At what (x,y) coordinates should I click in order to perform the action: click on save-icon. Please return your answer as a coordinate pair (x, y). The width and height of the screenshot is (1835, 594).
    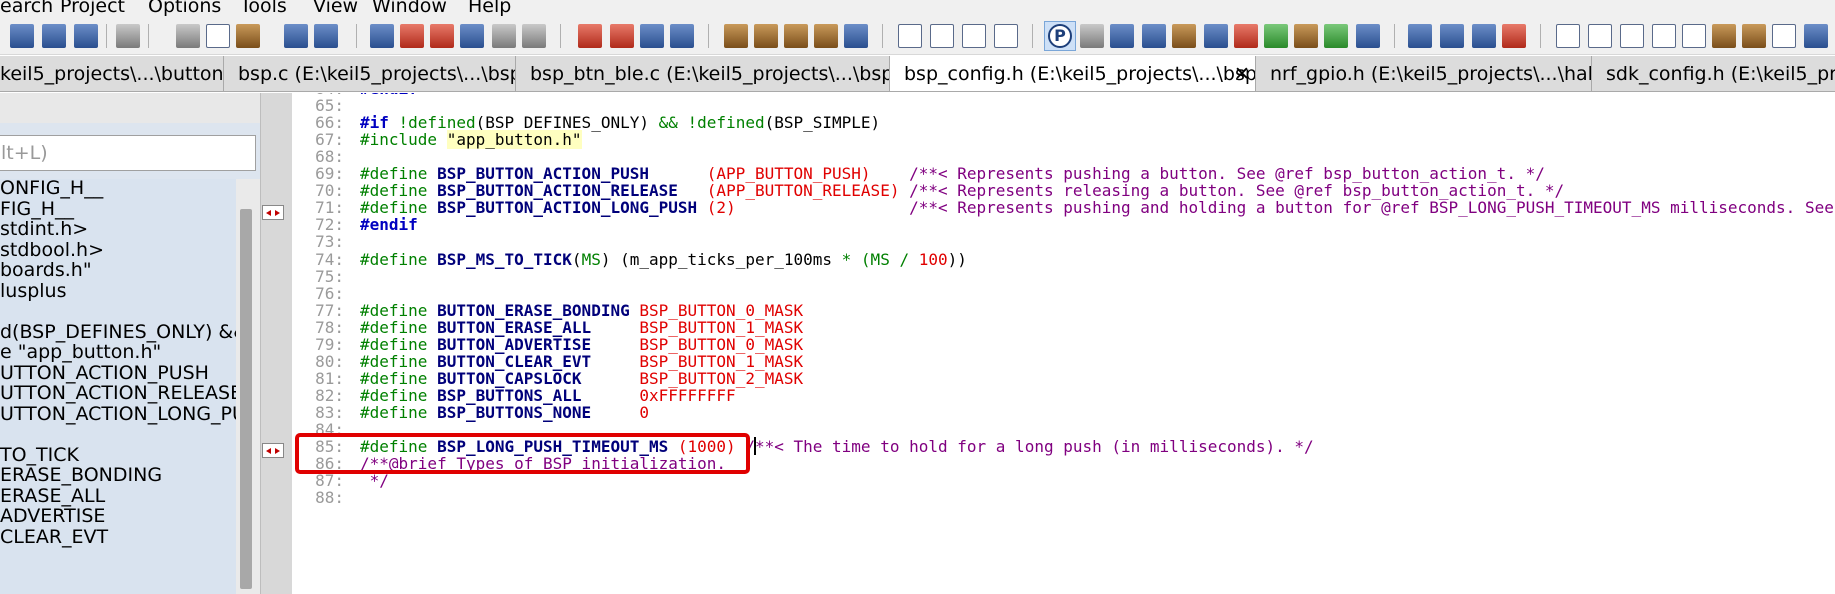
    Looking at the image, I should click on (22, 36).